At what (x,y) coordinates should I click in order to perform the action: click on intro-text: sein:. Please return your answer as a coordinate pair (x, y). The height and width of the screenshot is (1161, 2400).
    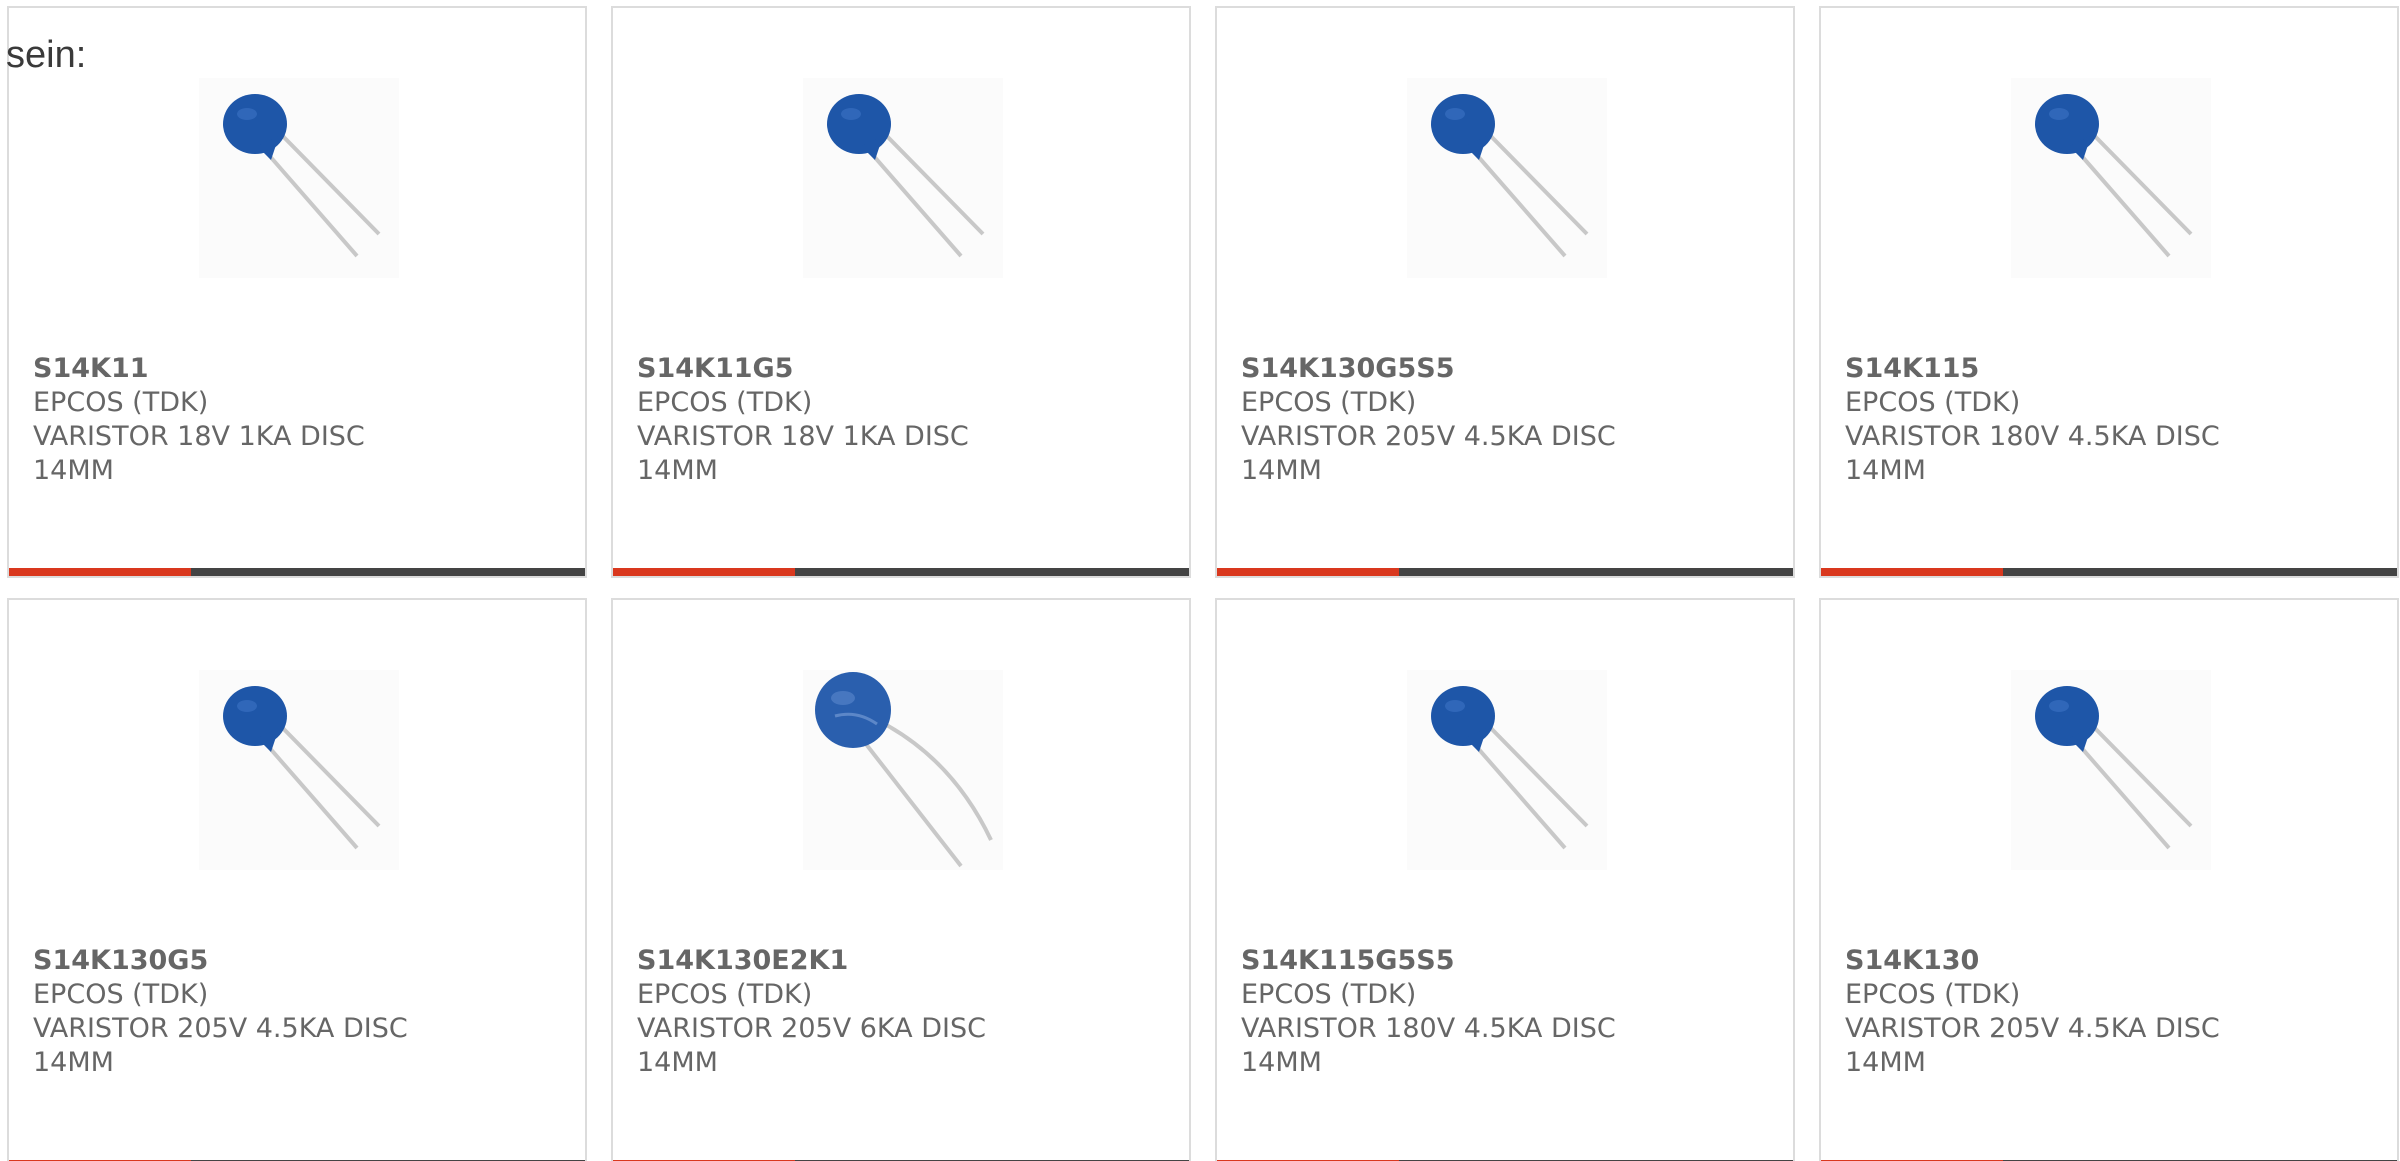
    Looking at the image, I should click on (46, 55).